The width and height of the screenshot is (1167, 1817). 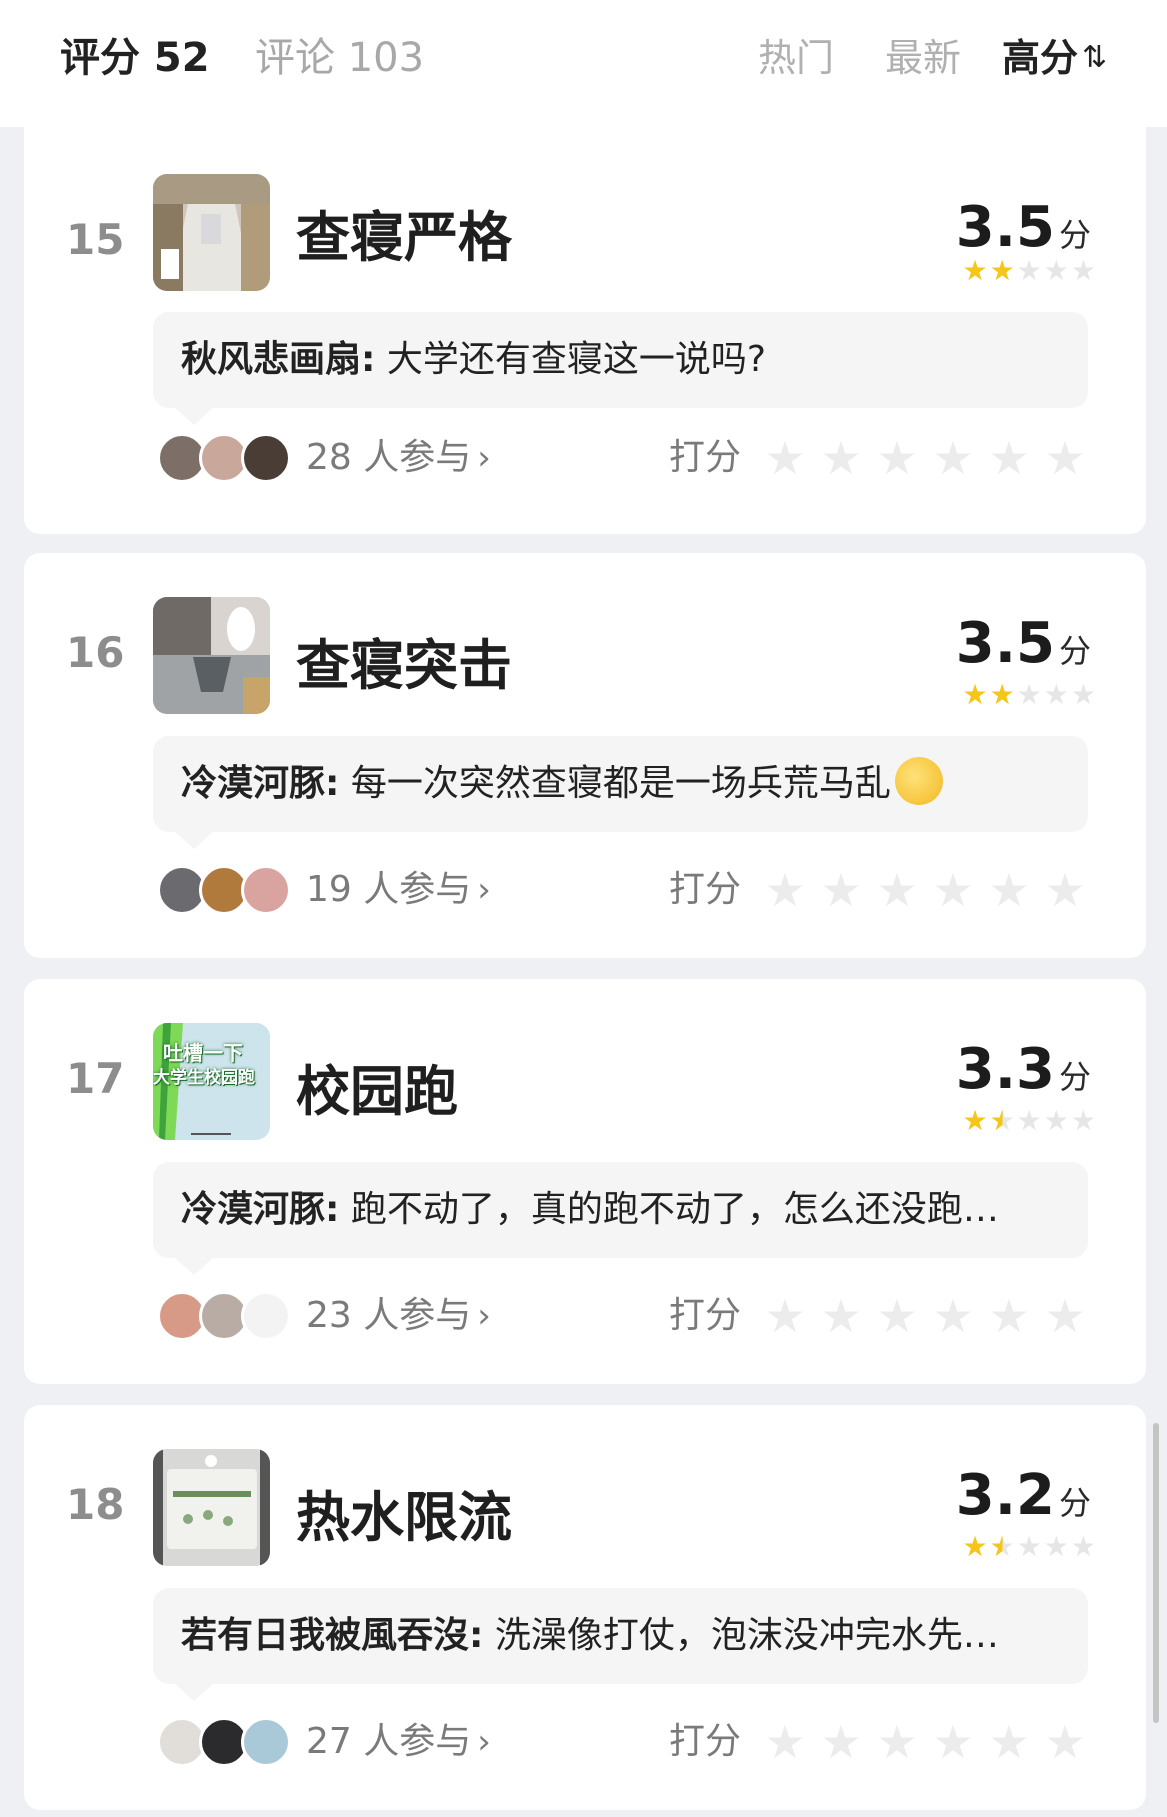 What do you see at coordinates (1095, 57) in the screenshot?
I see `sort-order-icon: ⇅` at bounding box center [1095, 57].